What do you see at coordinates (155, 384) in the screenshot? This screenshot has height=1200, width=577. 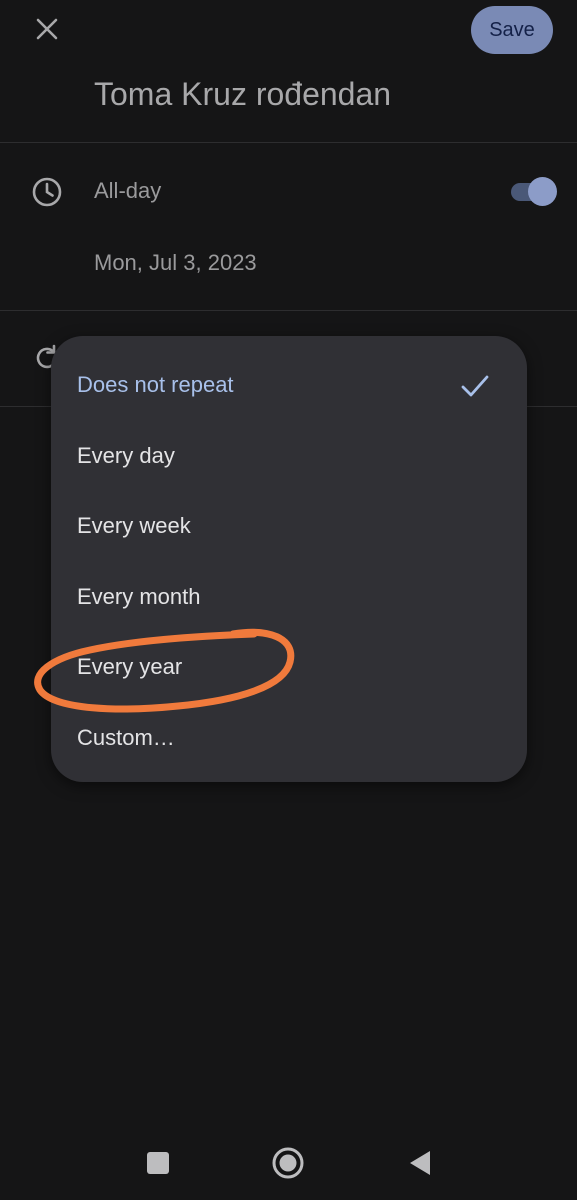 I see `menu-item-label: Does not repeat` at bounding box center [155, 384].